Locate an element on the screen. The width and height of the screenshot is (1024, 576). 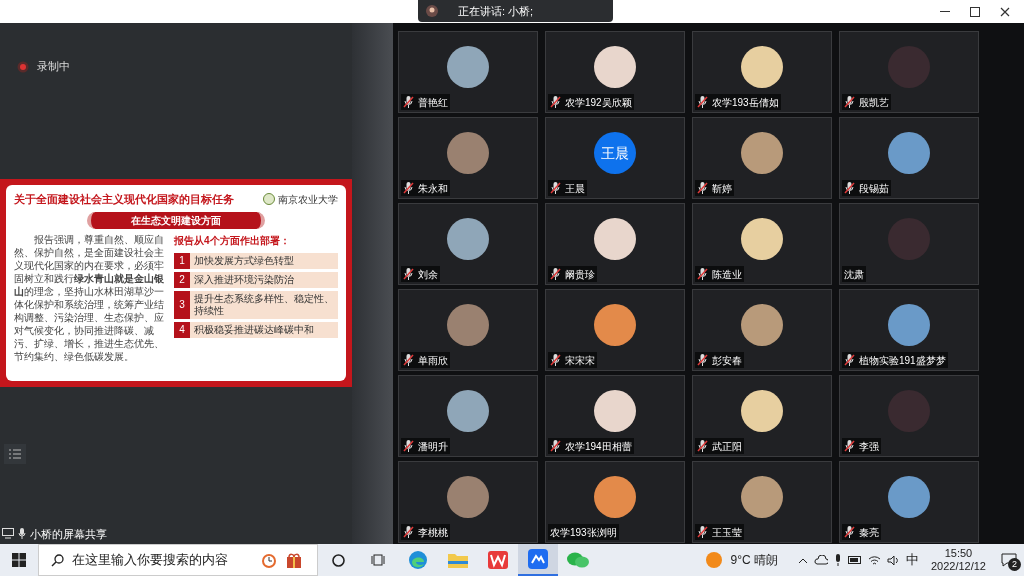
participant-name: 殷凯艺 is located at coordinates (874, 102).